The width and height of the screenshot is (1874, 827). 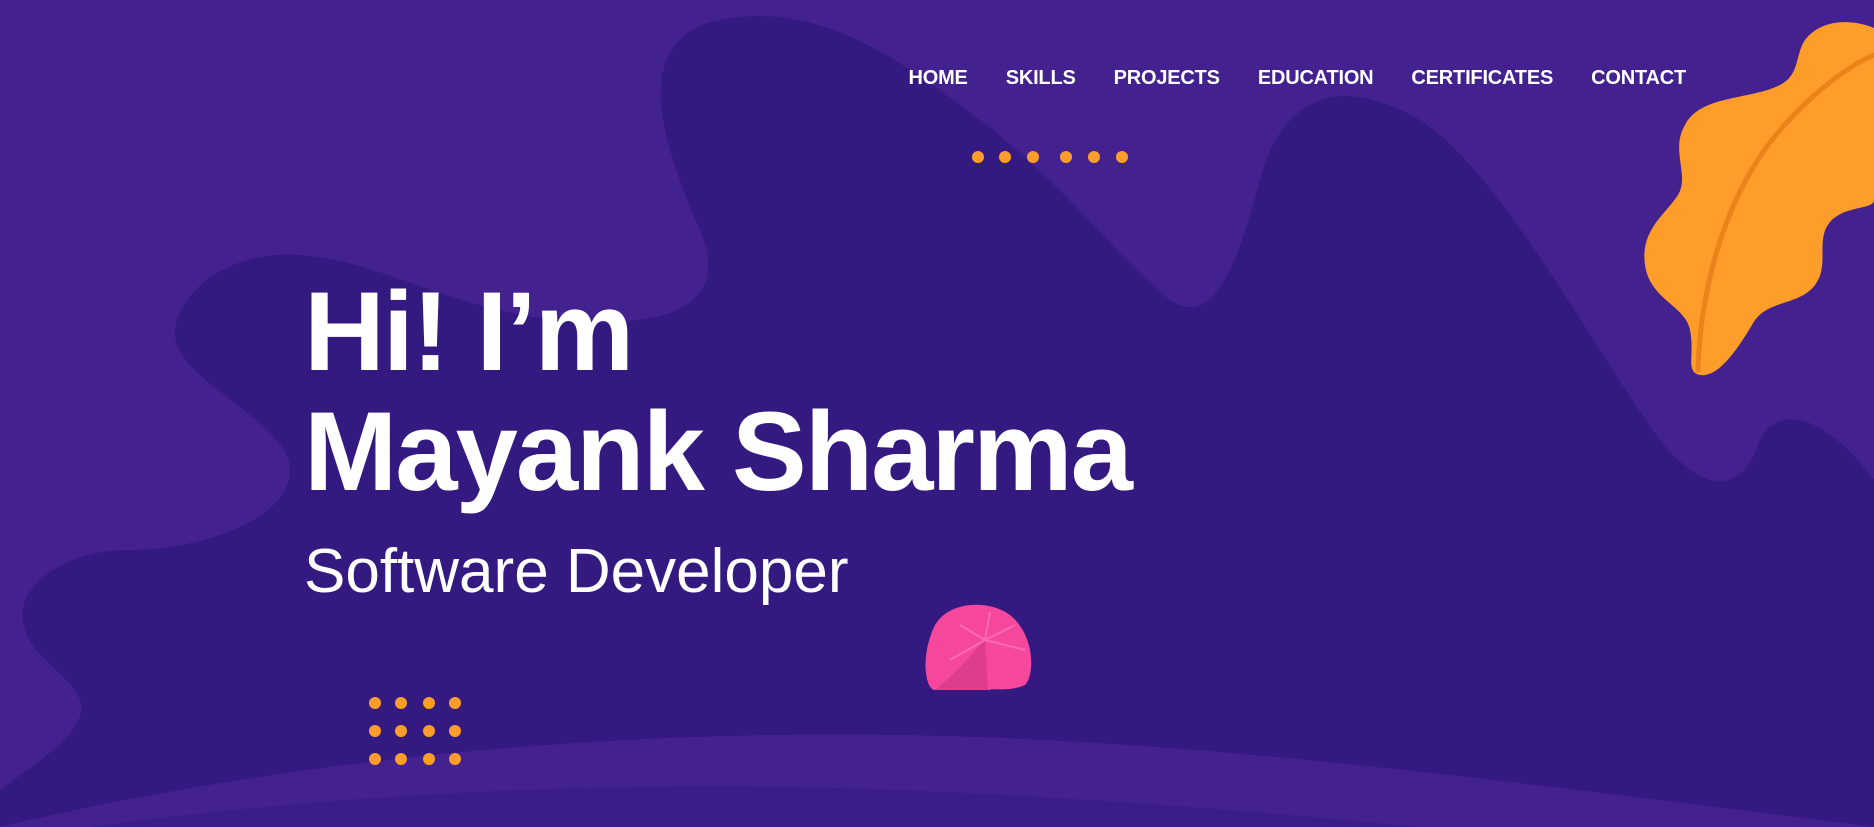 I want to click on hero-name: Mayank Sharma, so click(x=718, y=451).